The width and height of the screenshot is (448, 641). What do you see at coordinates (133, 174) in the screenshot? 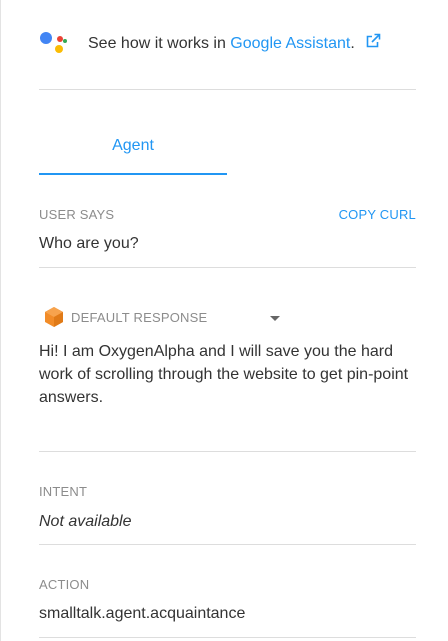
I see `tab-active-indicator` at bounding box center [133, 174].